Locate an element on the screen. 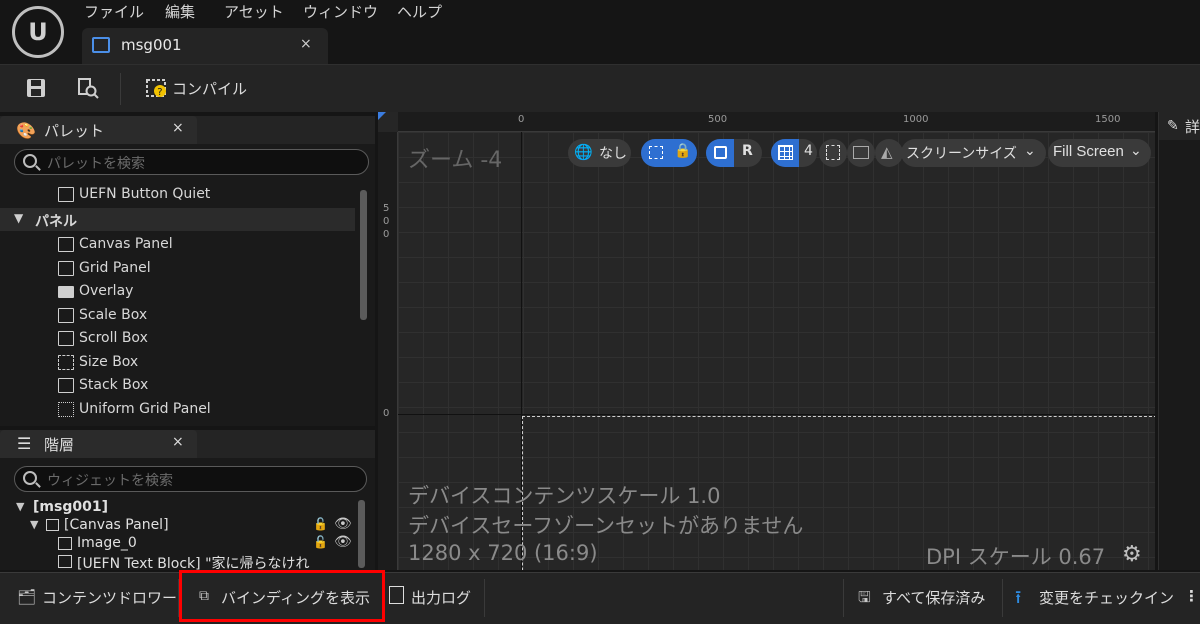 The height and width of the screenshot is (624, 1200). pivot-shape-icon is located at coordinates (720, 152).